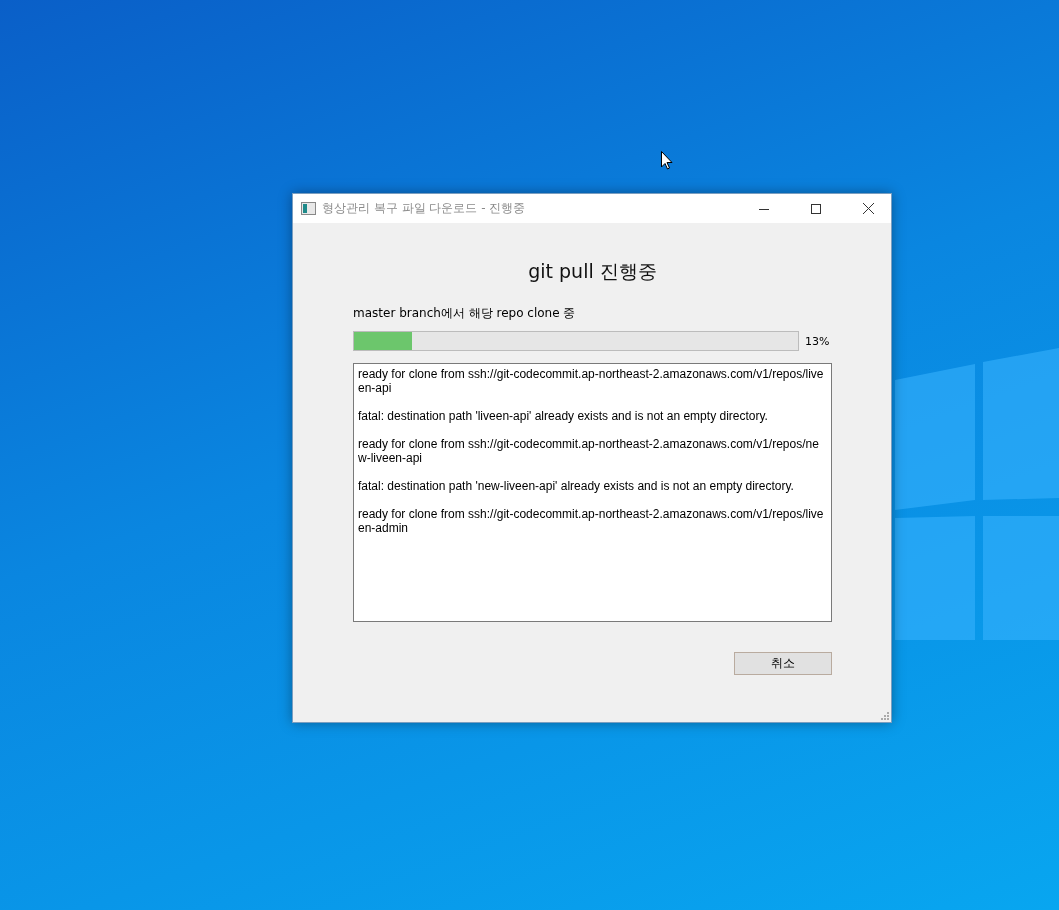 This screenshot has height=910, width=1059. I want to click on mouse-pointer-icon, so click(667, 160).